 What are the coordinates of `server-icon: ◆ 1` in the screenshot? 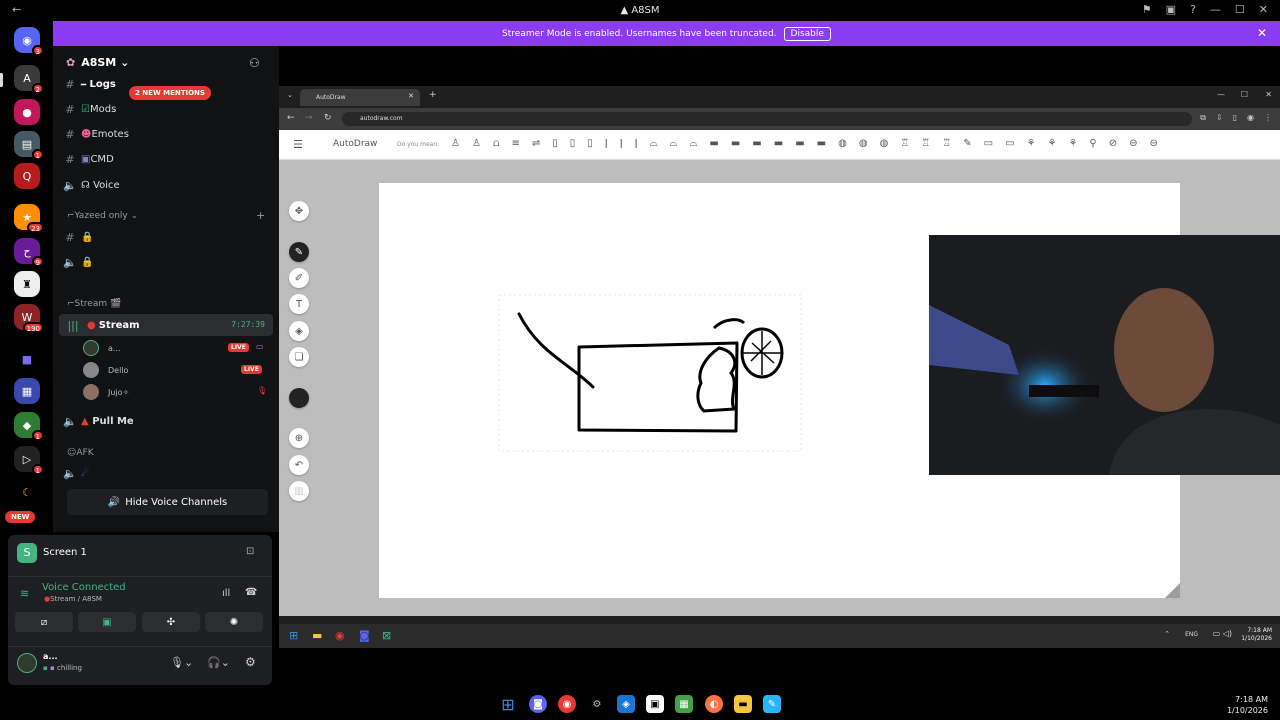 It's located at (29, 426).